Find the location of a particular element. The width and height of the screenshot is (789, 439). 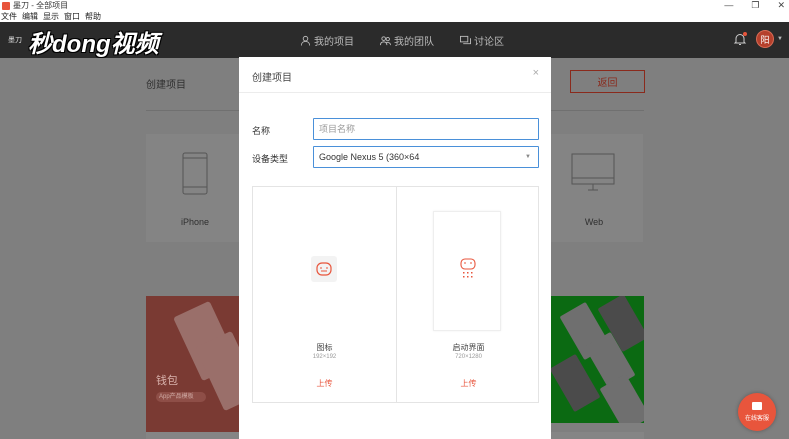

online-support-button: 在线客服 is located at coordinates (757, 412).